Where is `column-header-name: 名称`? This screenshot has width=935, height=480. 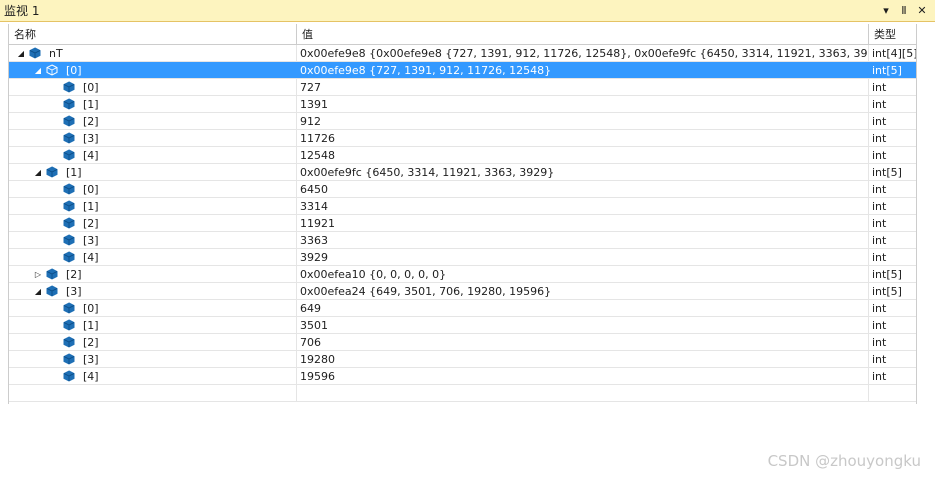 column-header-name: 名称 is located at coordinates (153, 34).